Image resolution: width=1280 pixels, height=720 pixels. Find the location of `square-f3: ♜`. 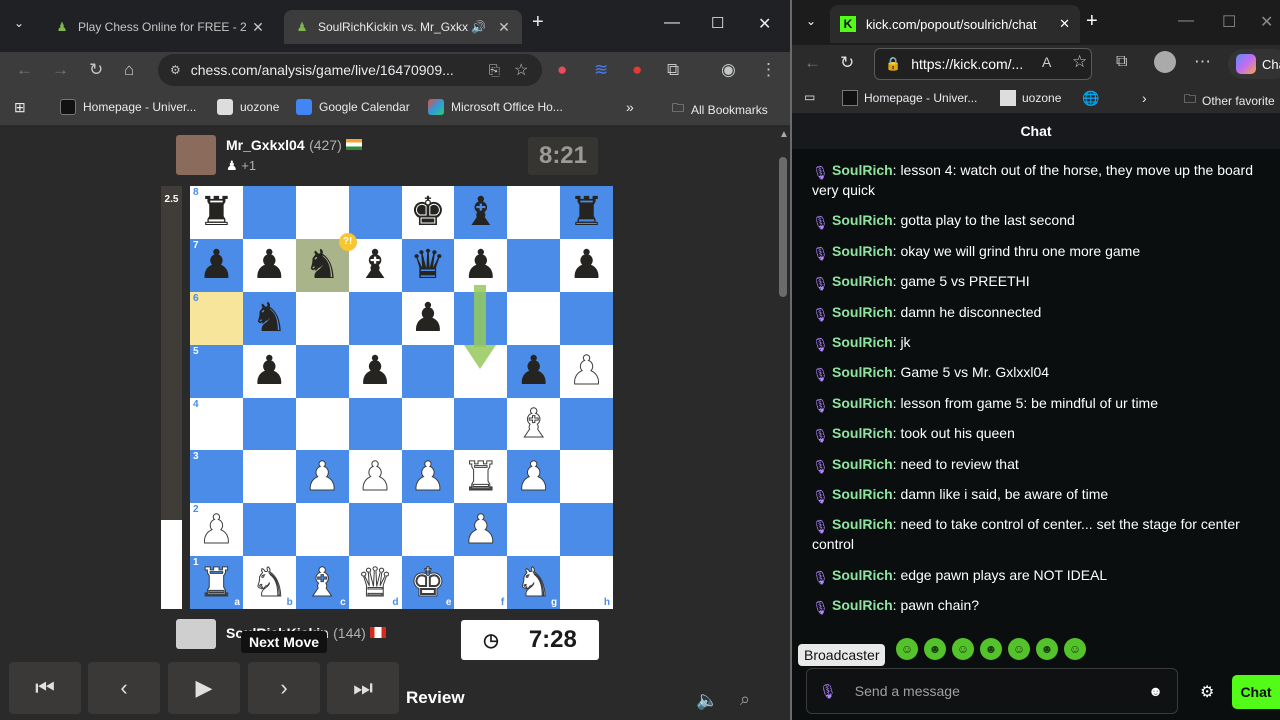

square-f3: ♜ is located at coordinates (481, 477).